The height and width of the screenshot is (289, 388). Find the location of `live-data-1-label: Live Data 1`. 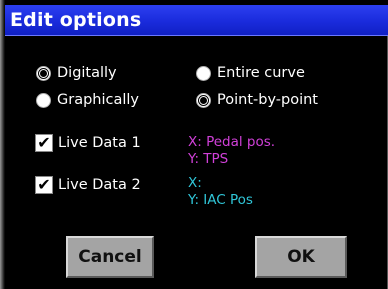

live-data-1-label: Live Data 1 is located at coordinates (99, 143).